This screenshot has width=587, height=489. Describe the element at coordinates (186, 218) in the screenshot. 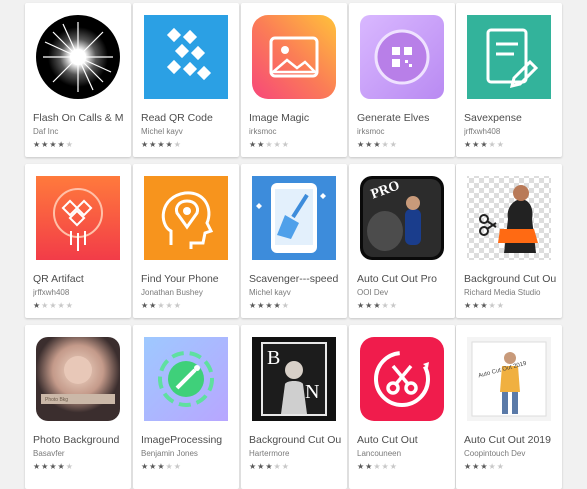

I see `head-location-icon` at that location.